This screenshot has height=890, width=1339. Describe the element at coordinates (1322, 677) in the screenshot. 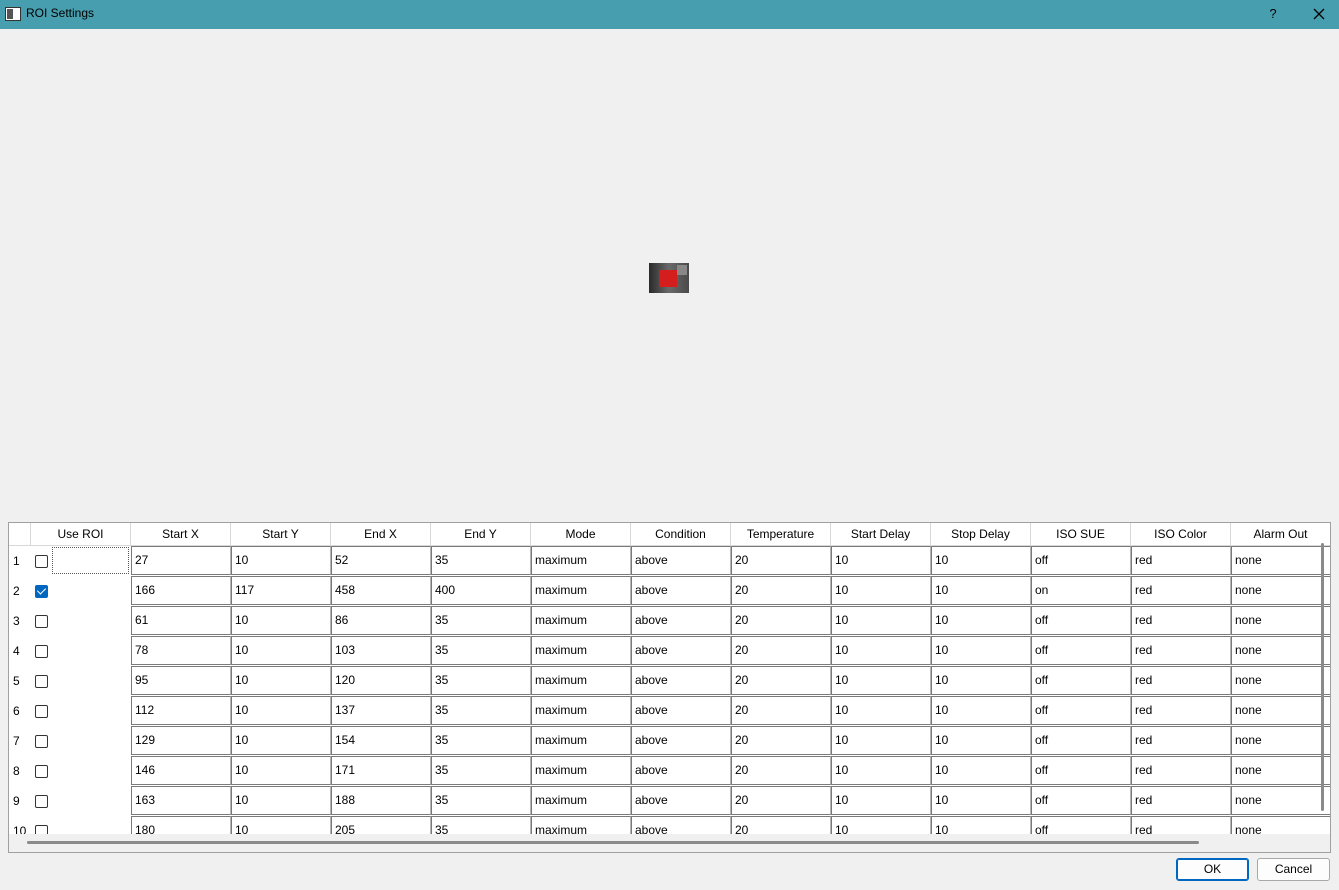

I see `vertical-scrollbar` at that location.